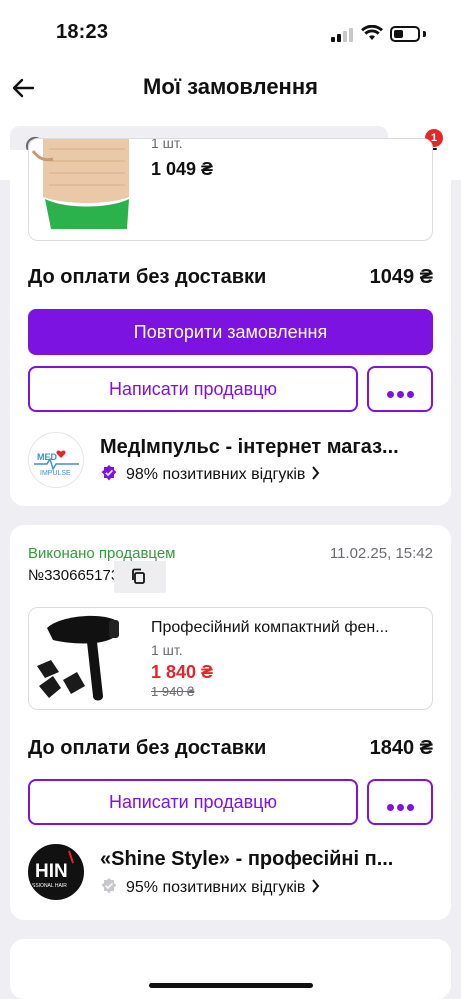 The height and width of the screenshot is (999, 461). Describe the element at coordinates (401, 748) in the screenshot. I see `total-value: 1840 ₴` at that location.